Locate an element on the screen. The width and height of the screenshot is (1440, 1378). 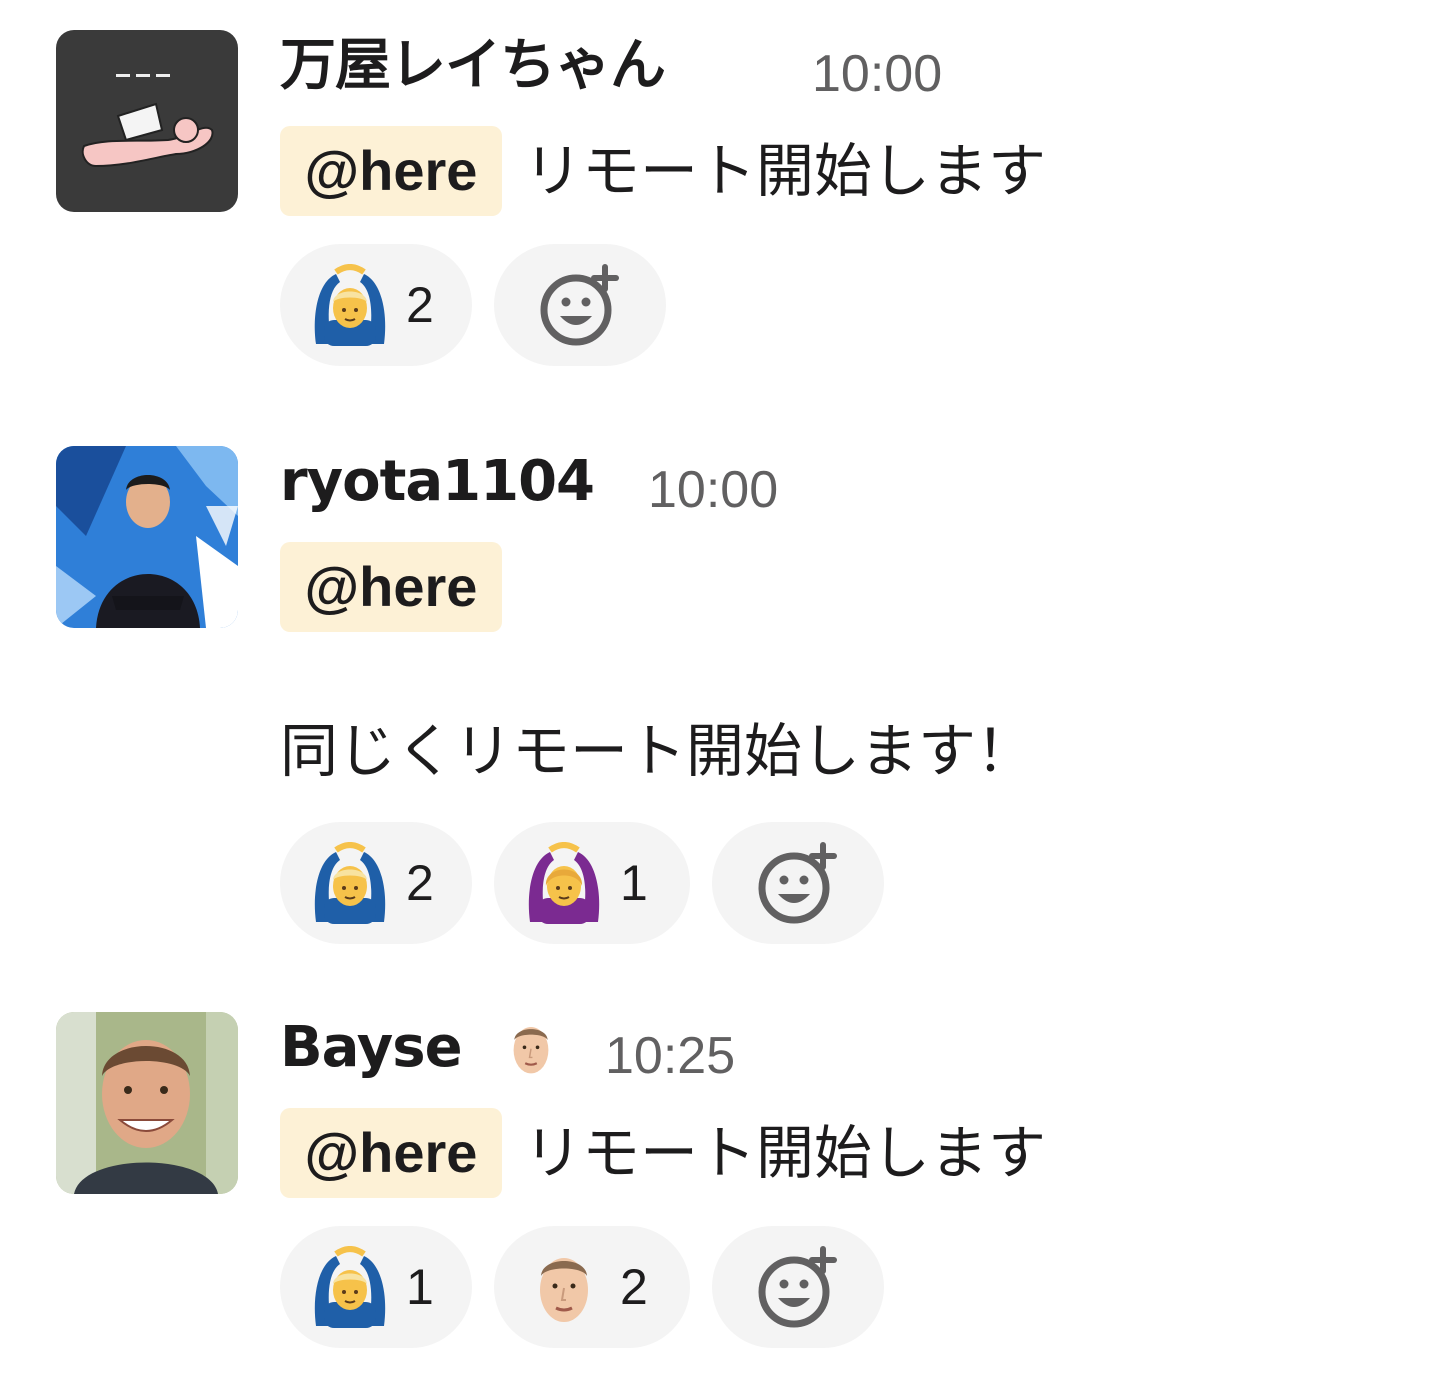
custom-status-face-icon is located at coordinates (531, 1048).